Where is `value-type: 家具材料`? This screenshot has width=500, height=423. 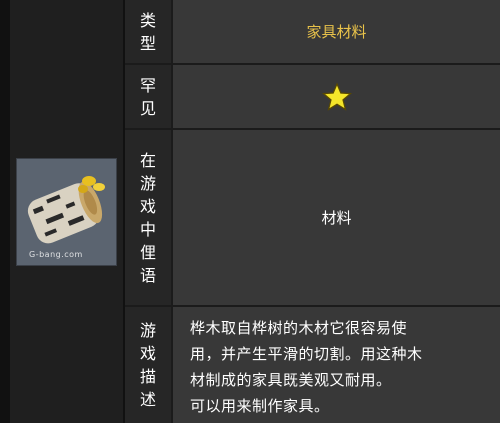 value-type: 家具材料 is located at coordinates (336, 32).